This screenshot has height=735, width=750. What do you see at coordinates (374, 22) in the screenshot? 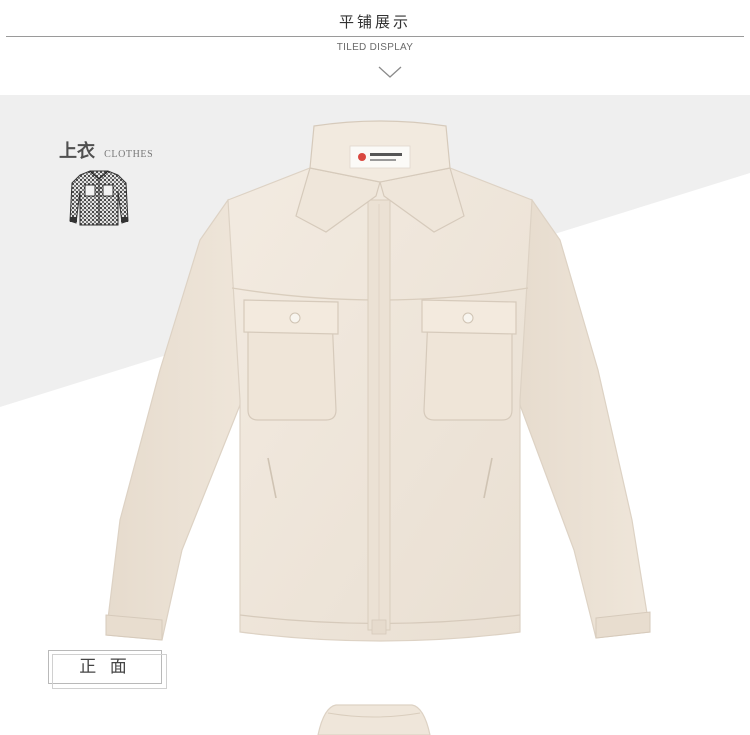
I see `section-title: 平铺展示` at bounding box center [374, 22].